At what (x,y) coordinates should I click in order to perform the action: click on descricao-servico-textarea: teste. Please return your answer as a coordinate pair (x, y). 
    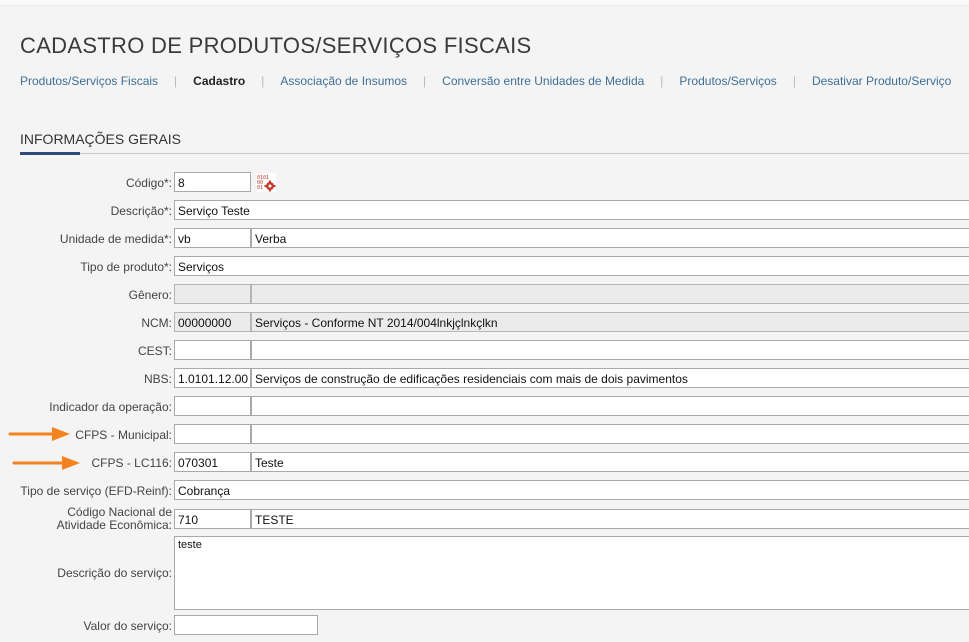
    Looking at the image, I should click on (571, 573).